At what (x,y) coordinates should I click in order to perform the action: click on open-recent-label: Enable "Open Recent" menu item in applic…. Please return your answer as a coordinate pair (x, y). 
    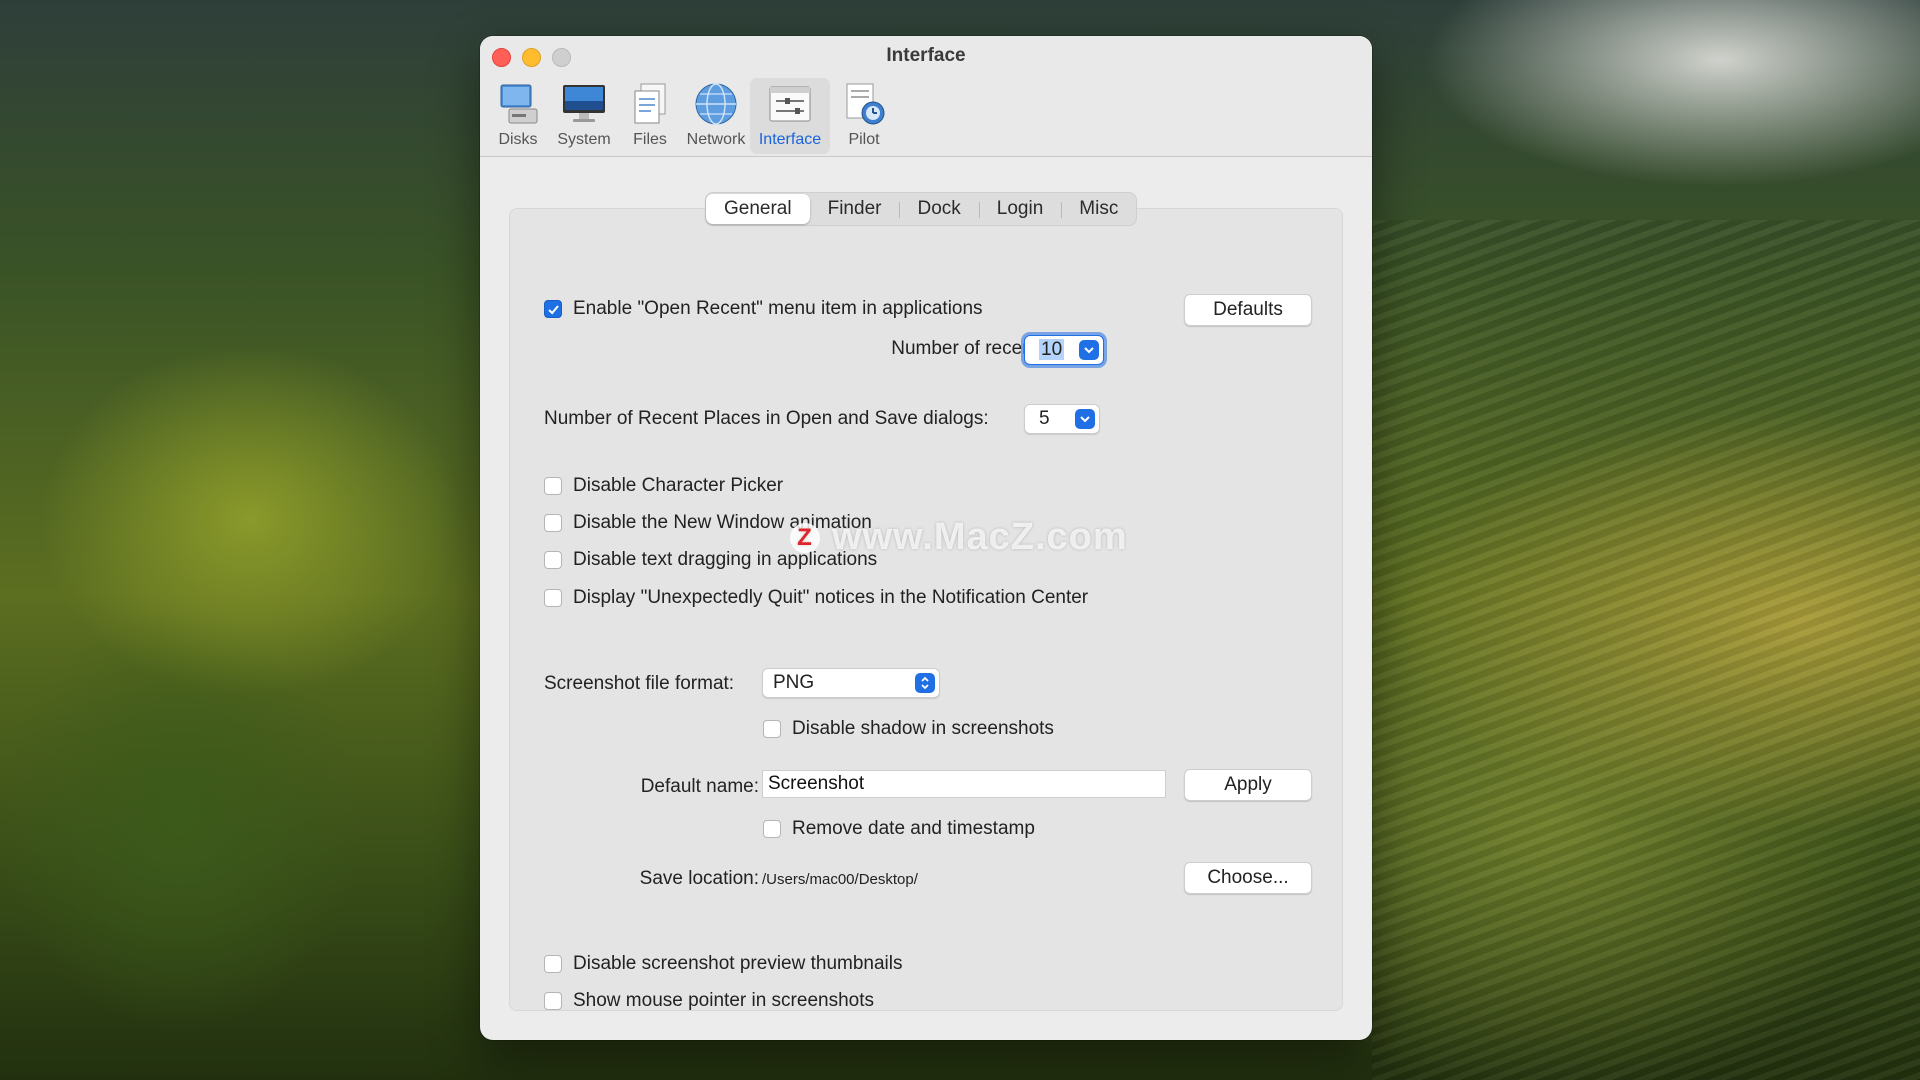
    Looking at the image, I should click on (778, 308).